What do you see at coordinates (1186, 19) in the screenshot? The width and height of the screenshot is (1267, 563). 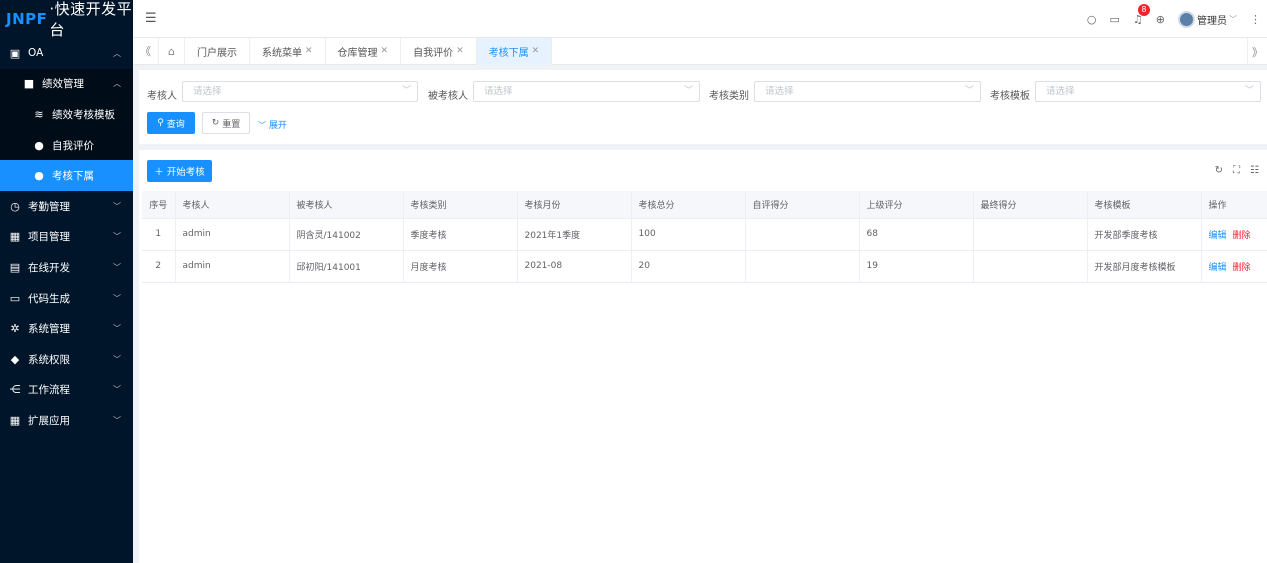 I see `avatar` at bounding box center [1186, 19].